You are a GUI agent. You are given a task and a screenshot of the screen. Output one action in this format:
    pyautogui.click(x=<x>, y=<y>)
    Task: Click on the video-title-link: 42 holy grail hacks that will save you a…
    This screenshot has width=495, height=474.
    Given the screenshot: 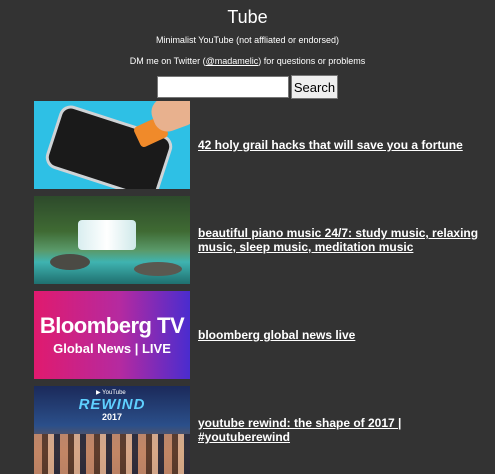 What is the action you would take?
    pyautogui.click(x=330, y=145)
    